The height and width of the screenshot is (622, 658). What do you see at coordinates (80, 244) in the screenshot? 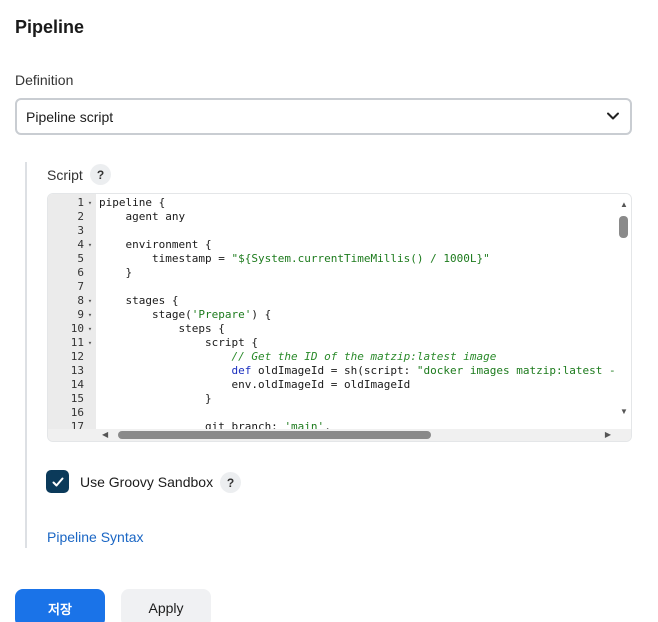
I see `line-number: 4` at bounding box center [80, 244].